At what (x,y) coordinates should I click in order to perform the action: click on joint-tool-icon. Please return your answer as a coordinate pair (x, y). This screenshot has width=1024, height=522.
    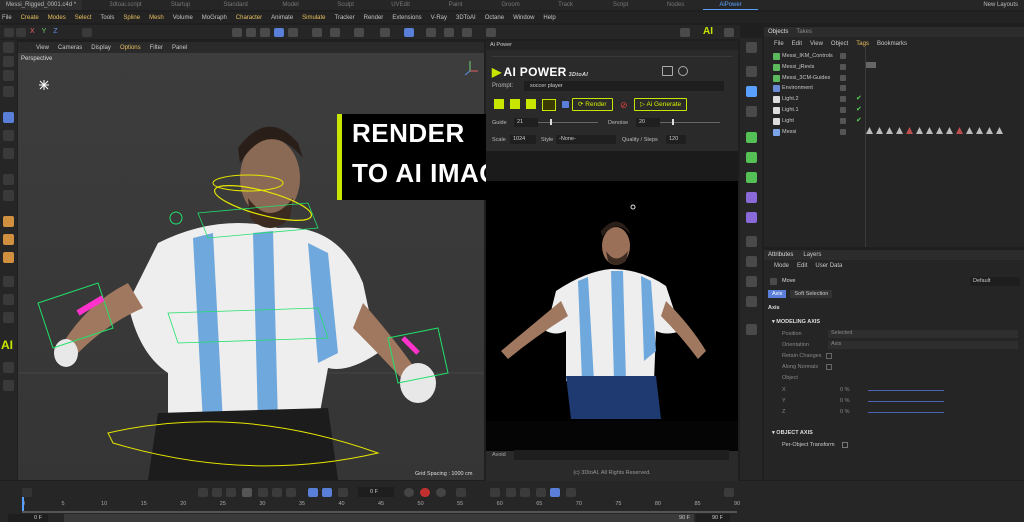
    Looking at the image, I should click on (8, 221).